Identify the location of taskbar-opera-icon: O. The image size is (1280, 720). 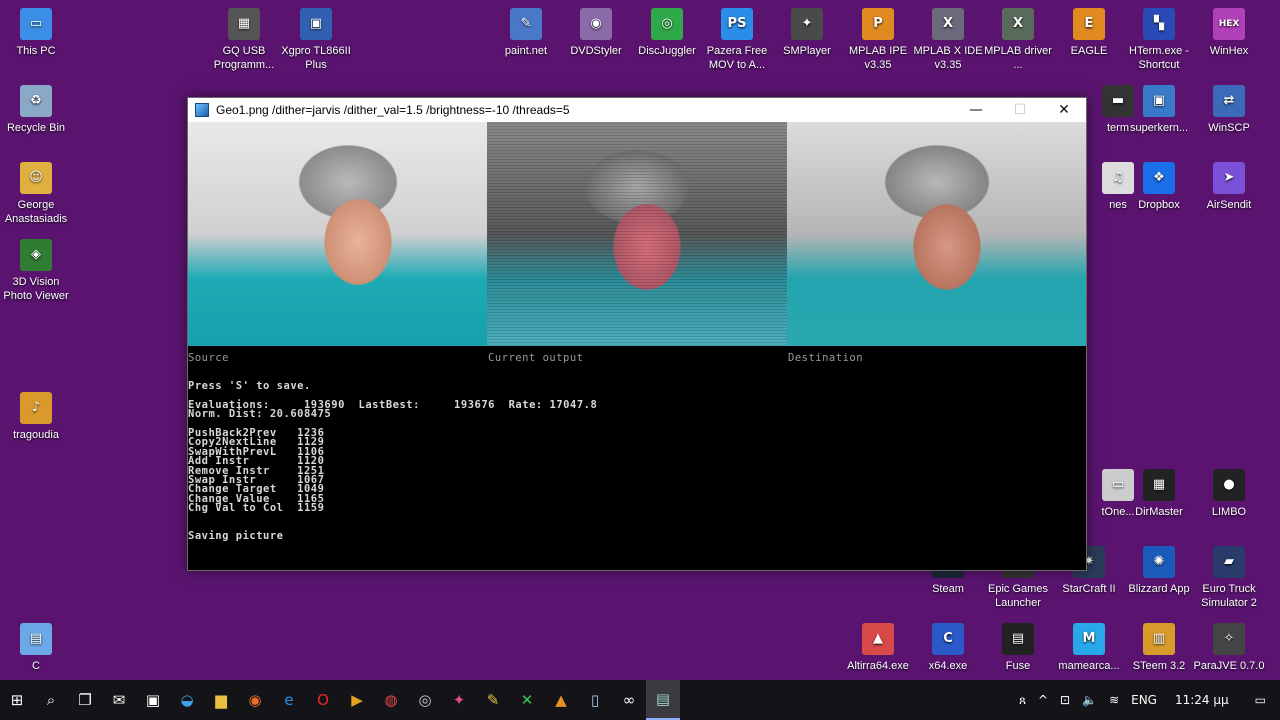
(323, 700).